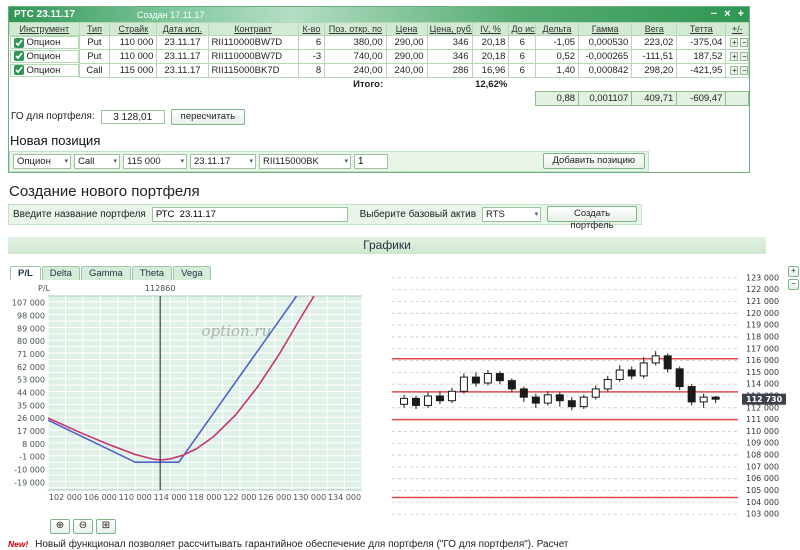 The height and width of the screenshot is (550, 800). Describe the element at coordinates (522, 29) in the screenshot. I see `column-header-days: До исп.` at that location.